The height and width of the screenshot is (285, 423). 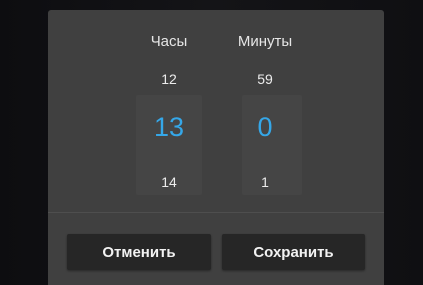 I want to click on minutes-next-value: 1, so click(x=265, y=182).